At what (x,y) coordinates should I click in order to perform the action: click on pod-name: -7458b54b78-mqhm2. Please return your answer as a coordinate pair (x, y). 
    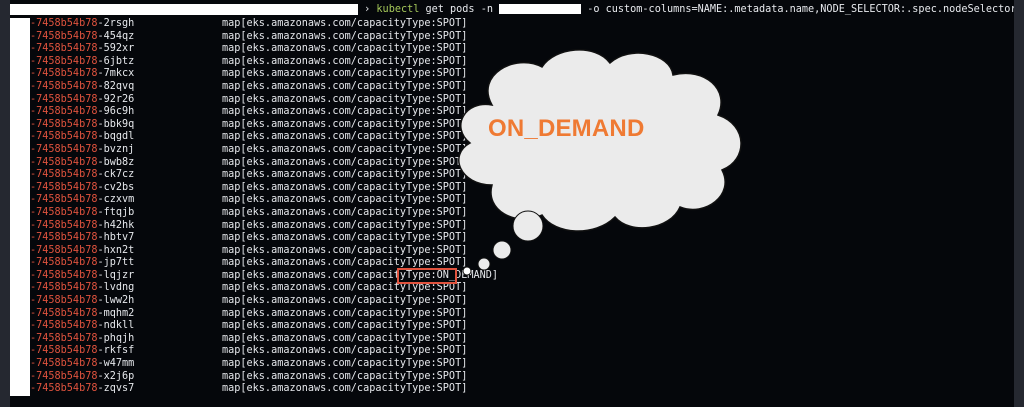
    Looking at the image, I should click on (82, 314).